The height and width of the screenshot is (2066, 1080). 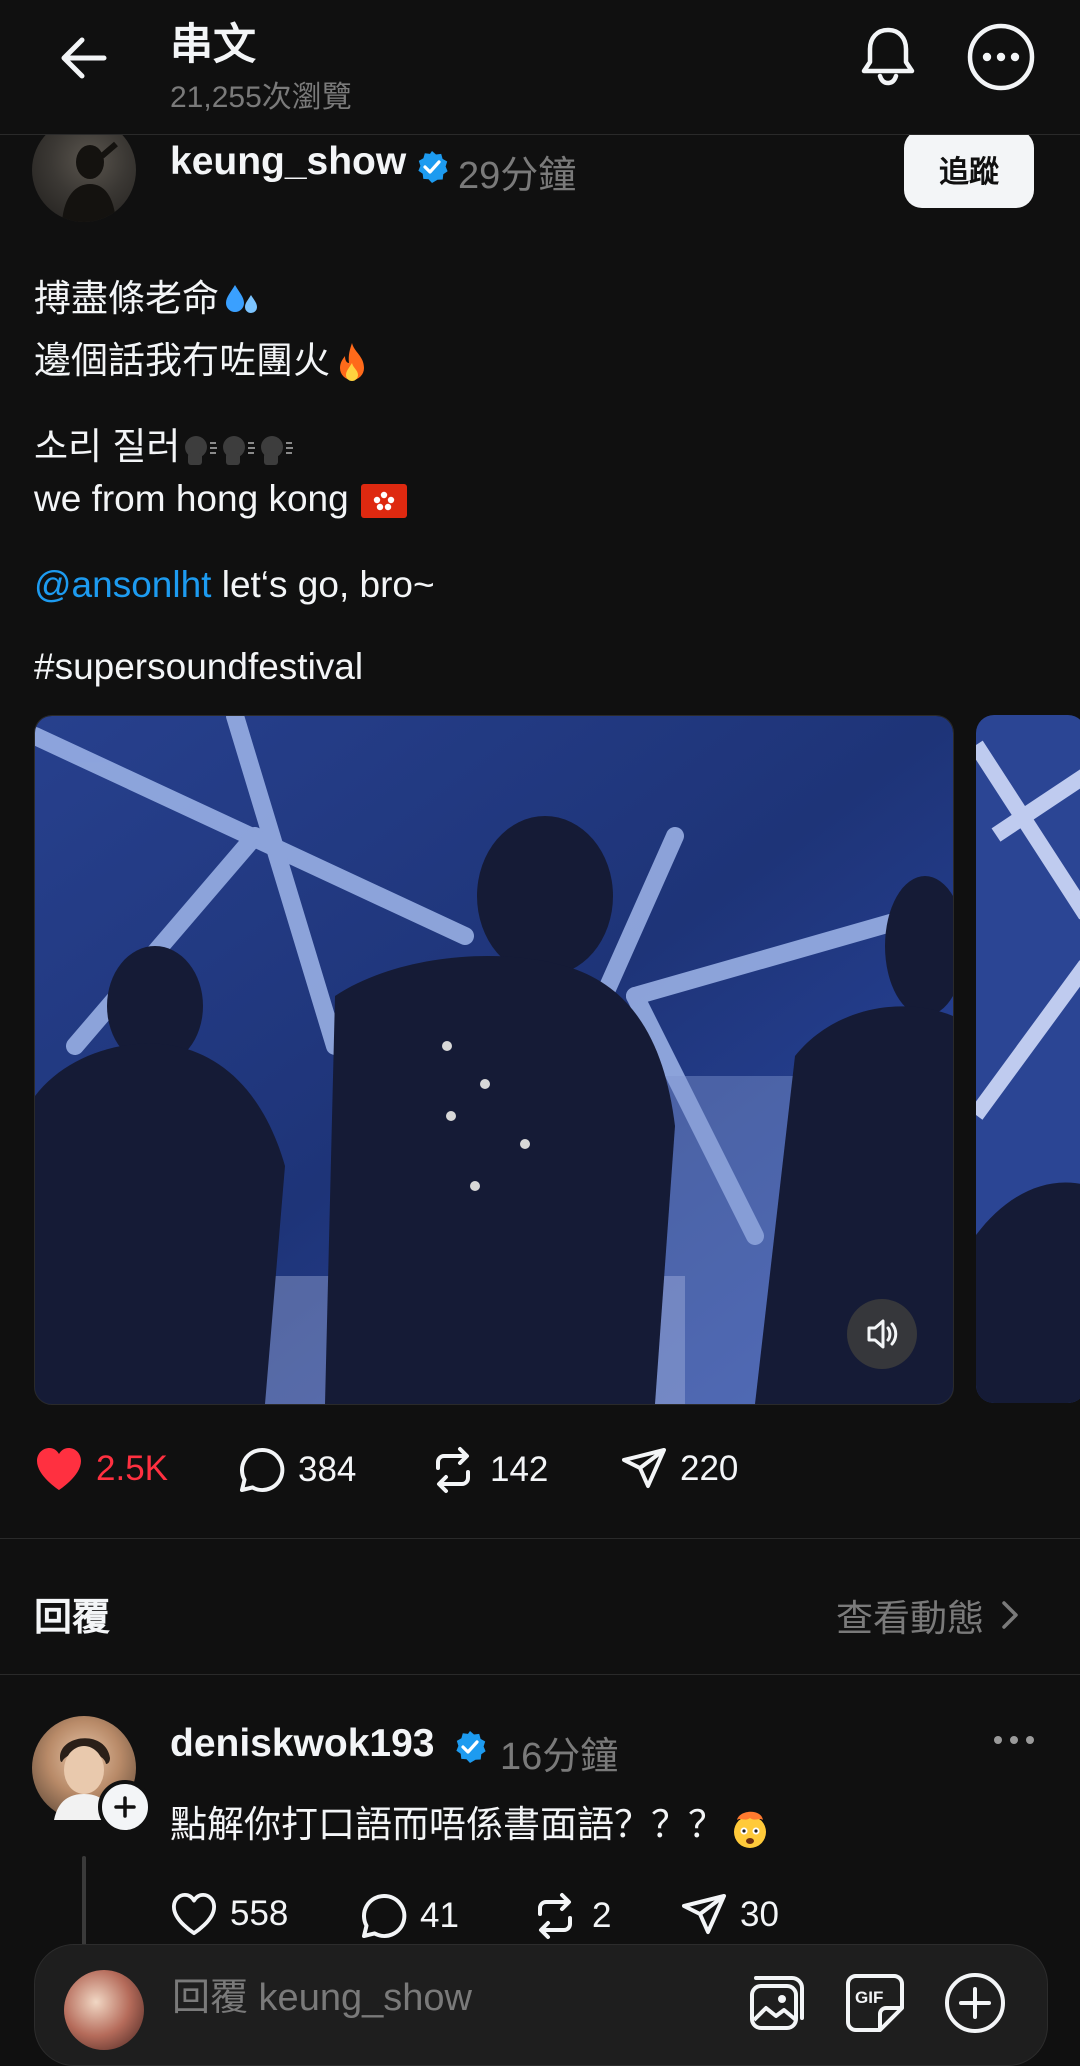 What do you see at coordinates (383, 501) in the screenshot?
I see `hong-kong-flag-emoji` at bounding box center [383, 501].